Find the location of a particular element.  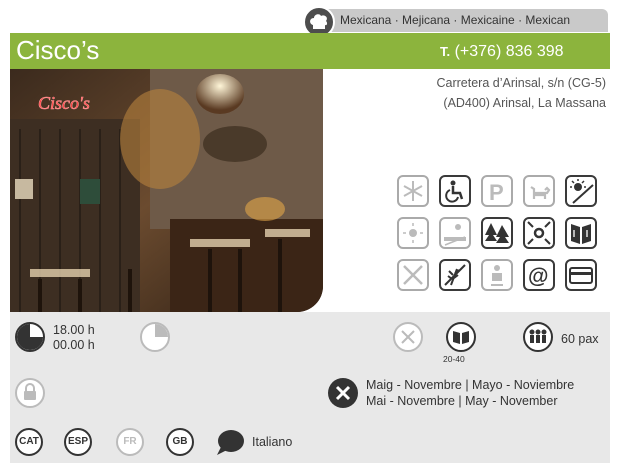

parking-icon: P is located at coordinates (497, 191).